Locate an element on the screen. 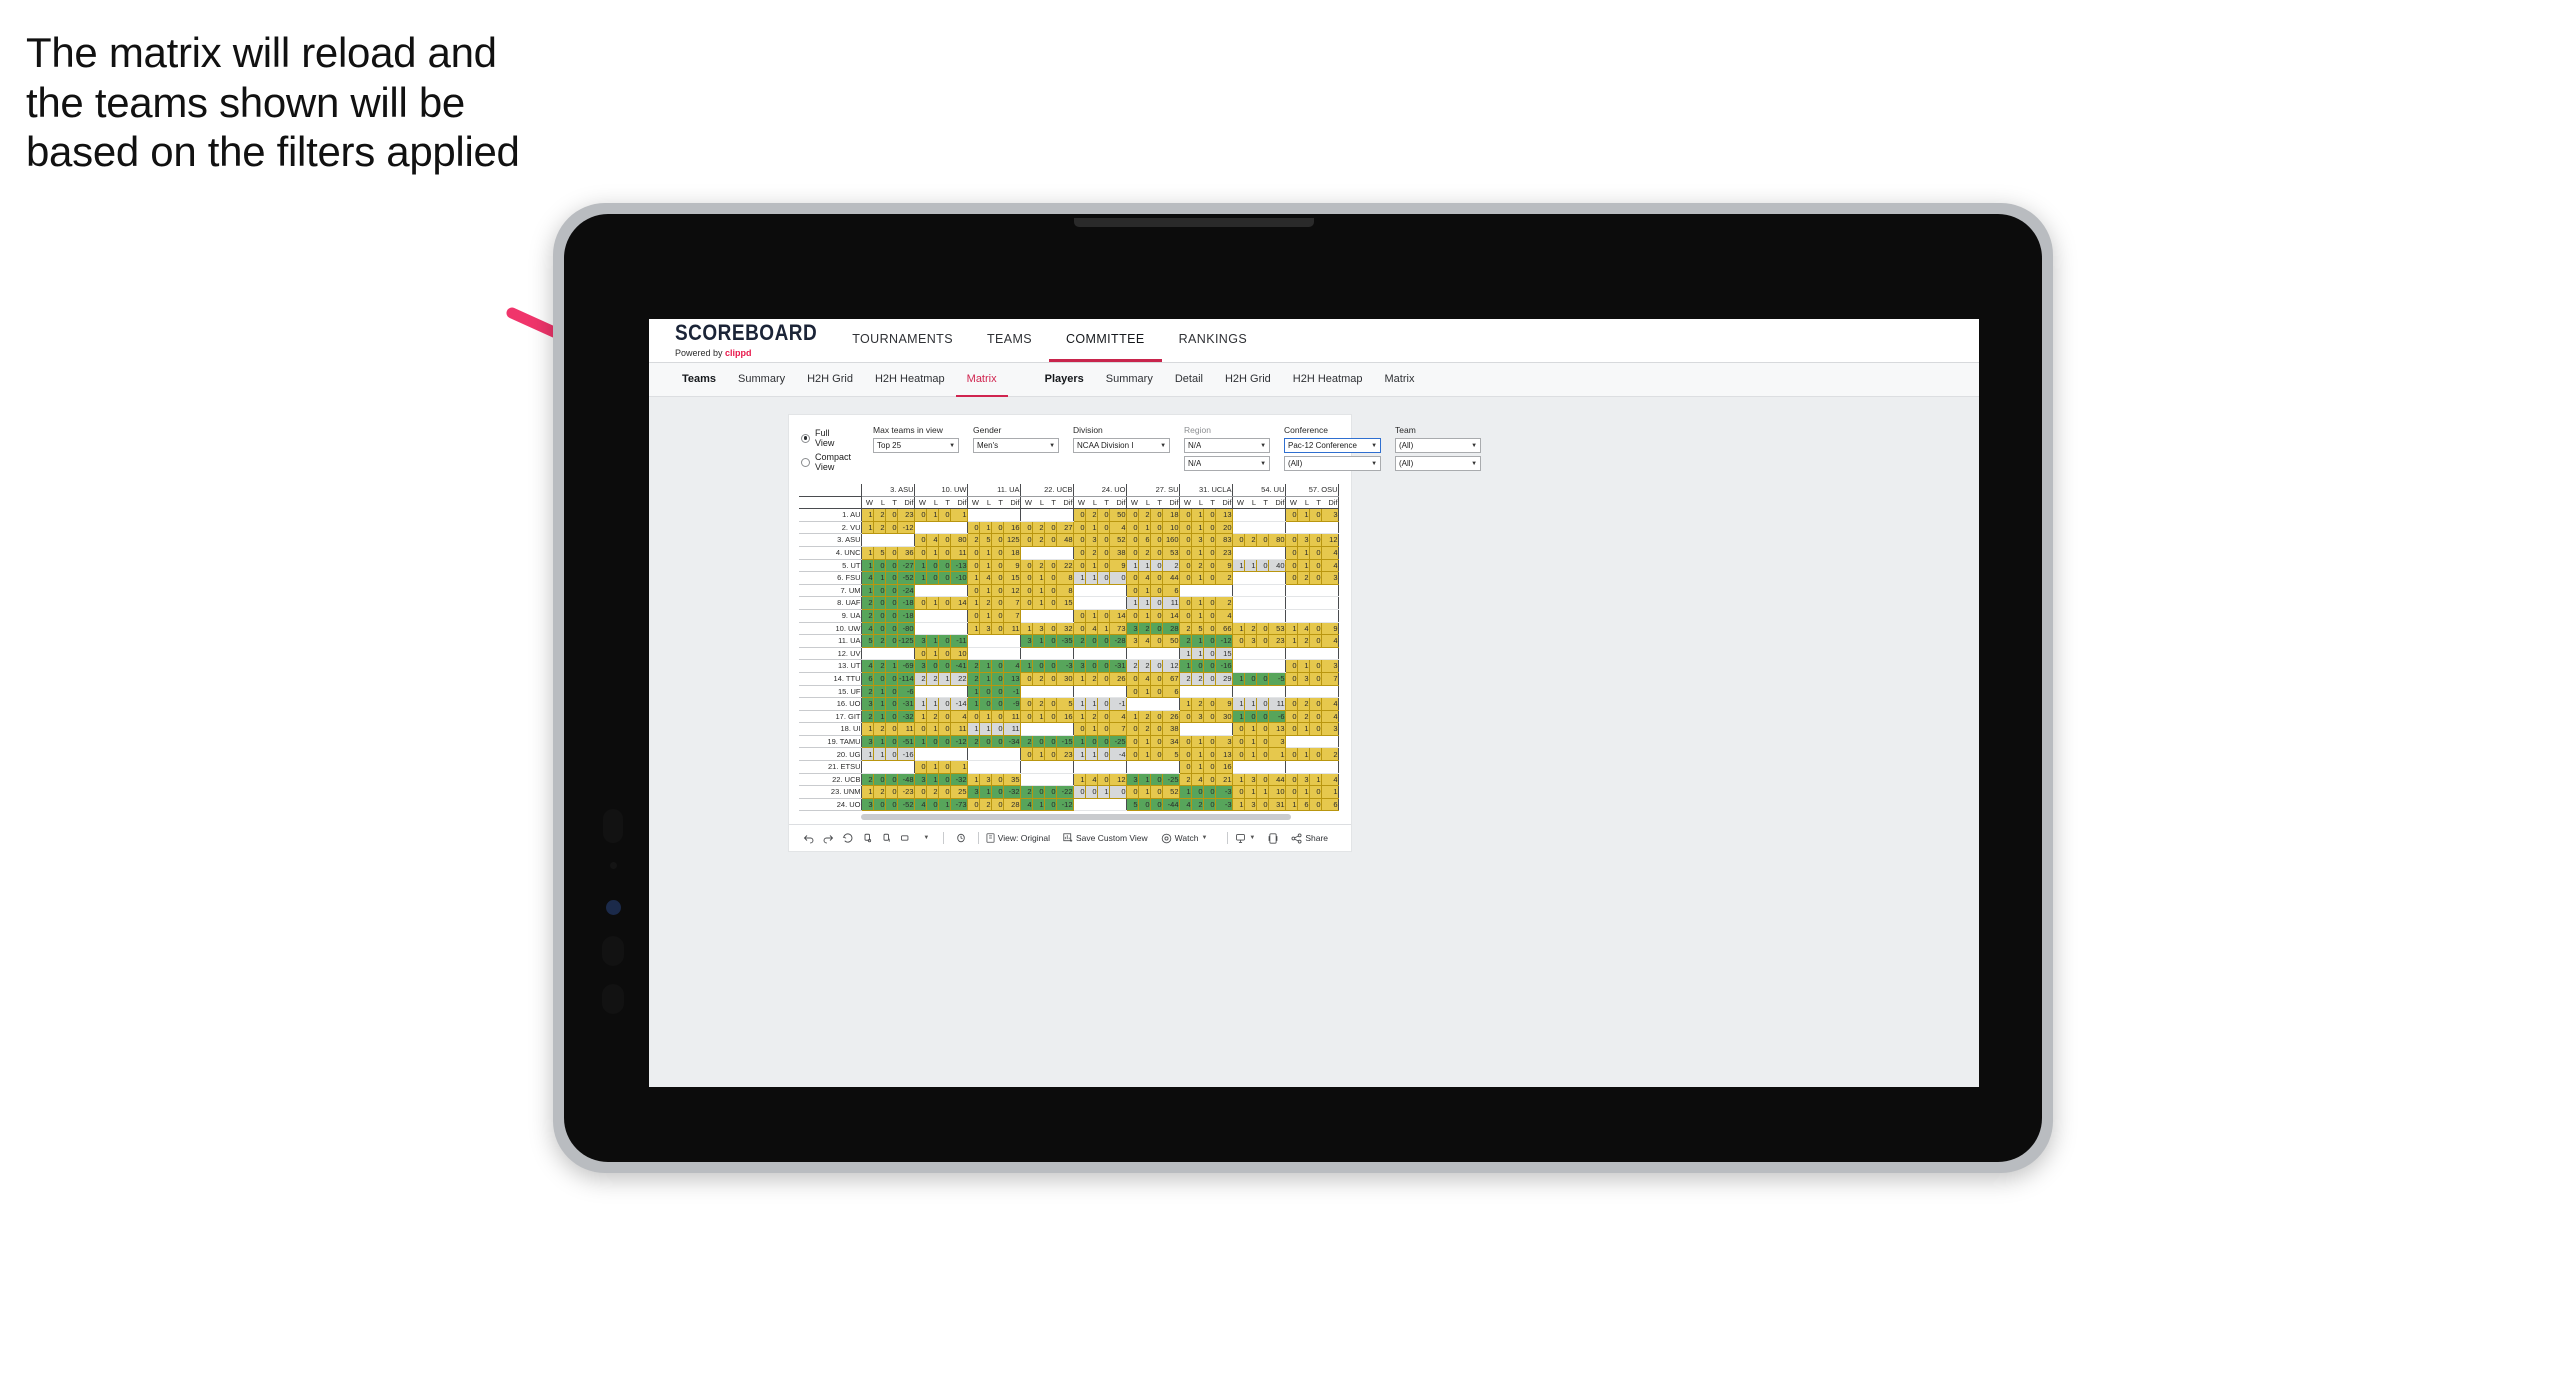 The height and width of the screenshot is (1382, 2568). matrix-cell: 30 is located at coordinates (1223, 716).